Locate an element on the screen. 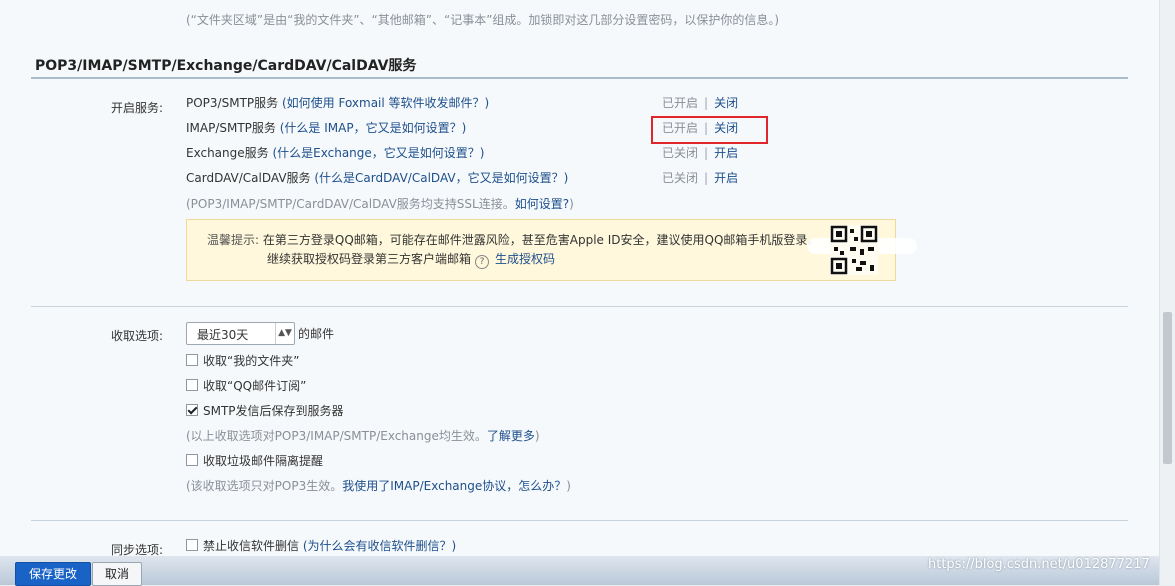  select-value: 最近30天 is located at coordinates (223, 335).